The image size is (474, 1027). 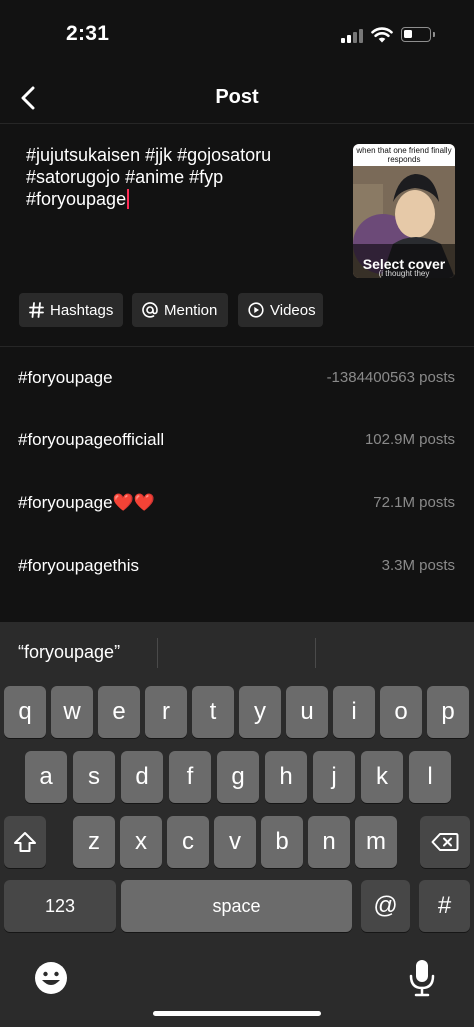 I want to click on hashtag-suggestion: #foryoupageofficiall 102.9M posts, so click(x=237, y=440).